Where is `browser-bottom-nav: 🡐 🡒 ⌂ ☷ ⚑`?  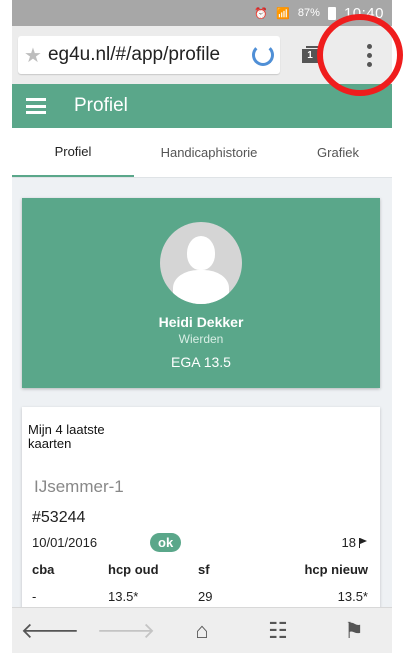
browser-bottom-nav: 🡐 🡒 ⌂ ☷ ⚑ is located at coordinates (202, 630).